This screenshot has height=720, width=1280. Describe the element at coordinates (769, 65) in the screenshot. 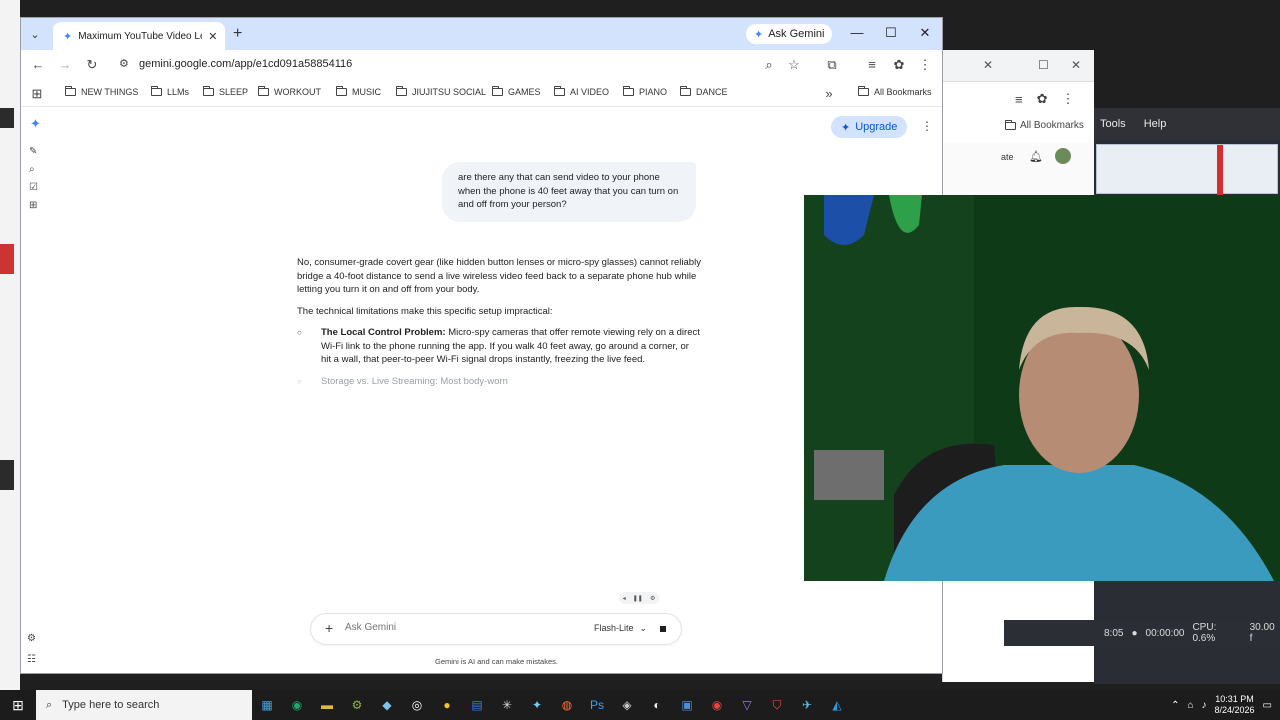

I see `zoom-icon: ⌕` at that location.